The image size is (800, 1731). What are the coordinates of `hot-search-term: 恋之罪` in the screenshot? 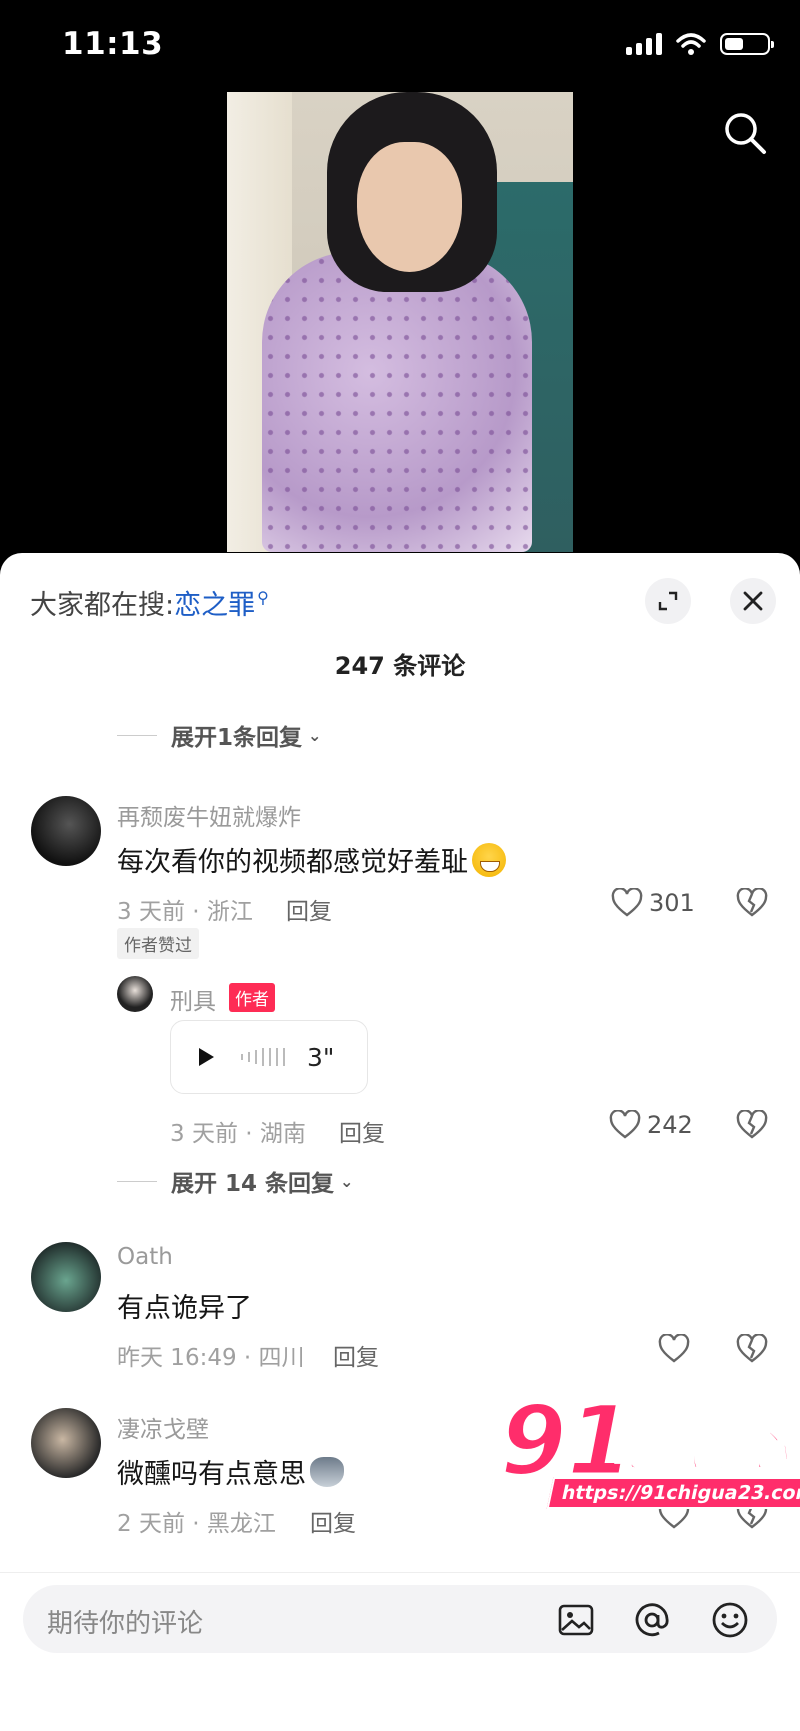 It's located at (214, 602).